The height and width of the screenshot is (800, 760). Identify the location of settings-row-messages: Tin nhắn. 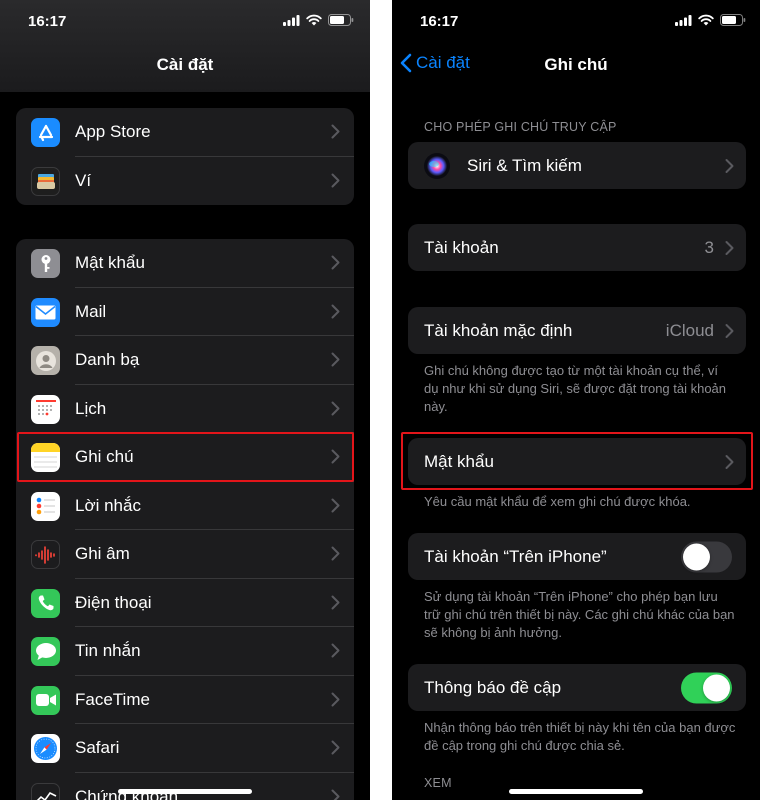
(185, 651).